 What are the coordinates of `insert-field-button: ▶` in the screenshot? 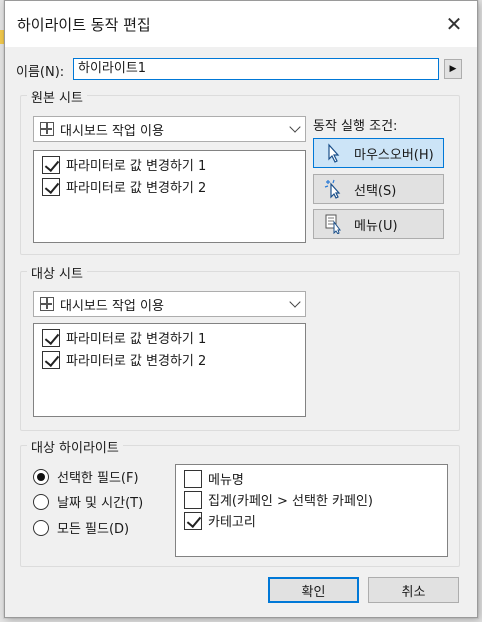 It's located at (453, 69).